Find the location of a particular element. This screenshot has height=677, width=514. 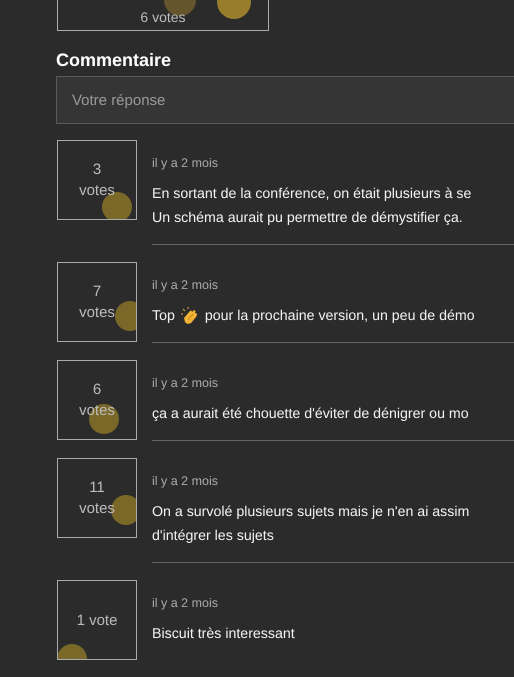

vote-count: 1 vote is located at coordinates (97, 620).